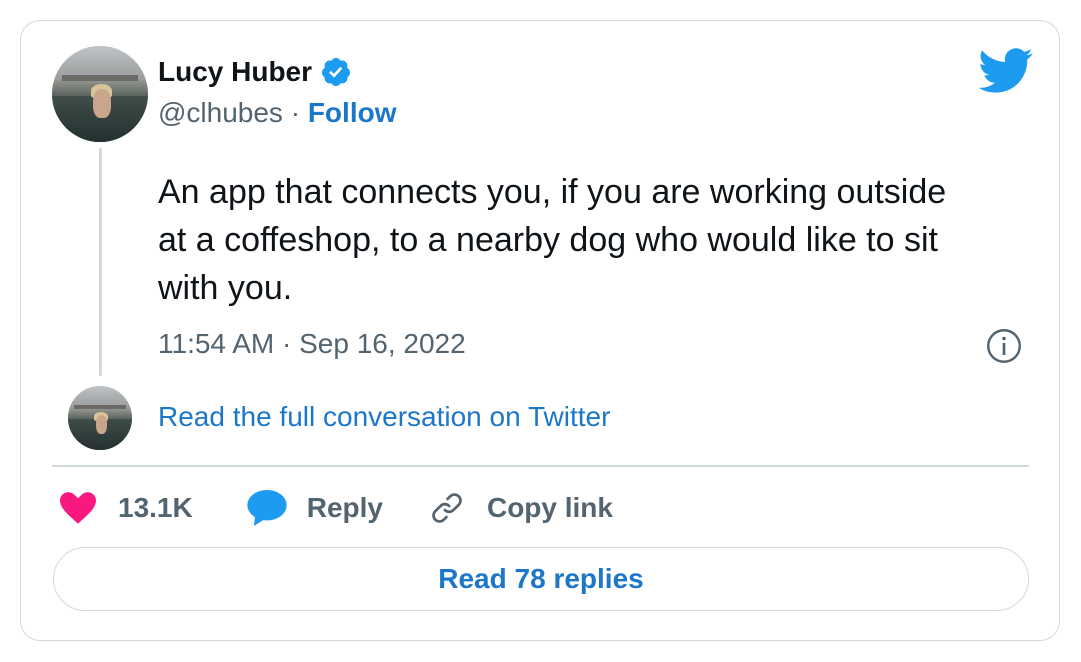  Describe the element at coordinates (336, 72) in the screenshot. I see `verified-badge-icon` at that location.